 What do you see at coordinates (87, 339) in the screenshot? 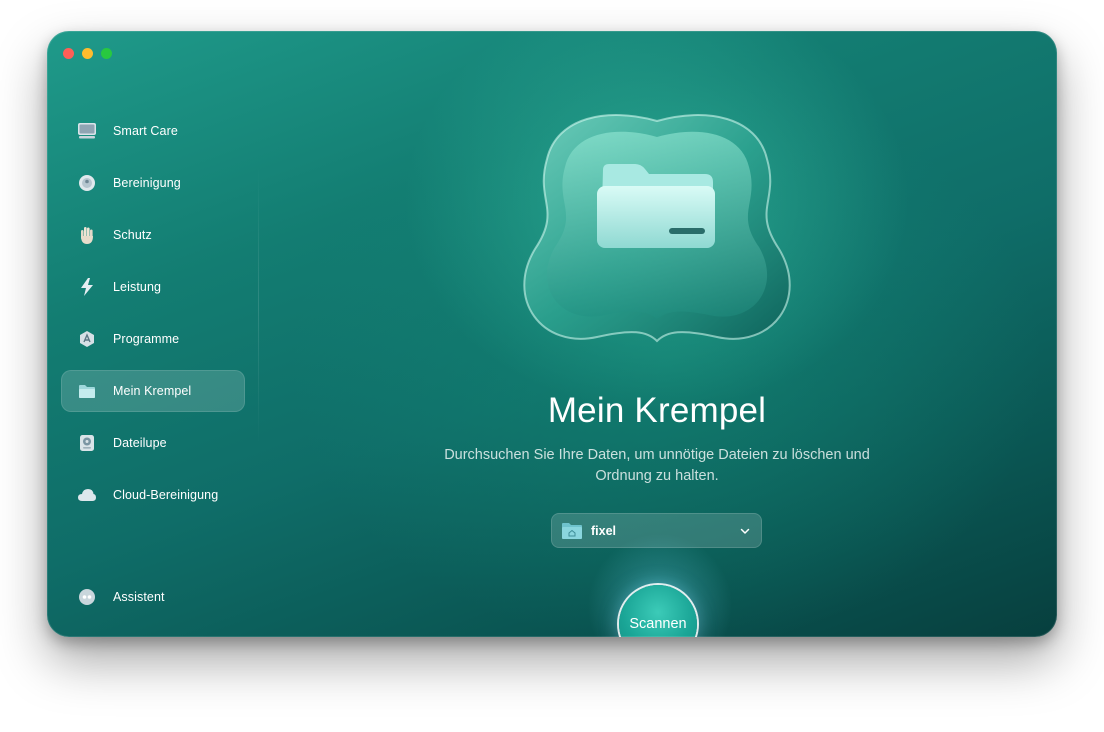
I see `apps-icon` at bounding box center [87, 339].